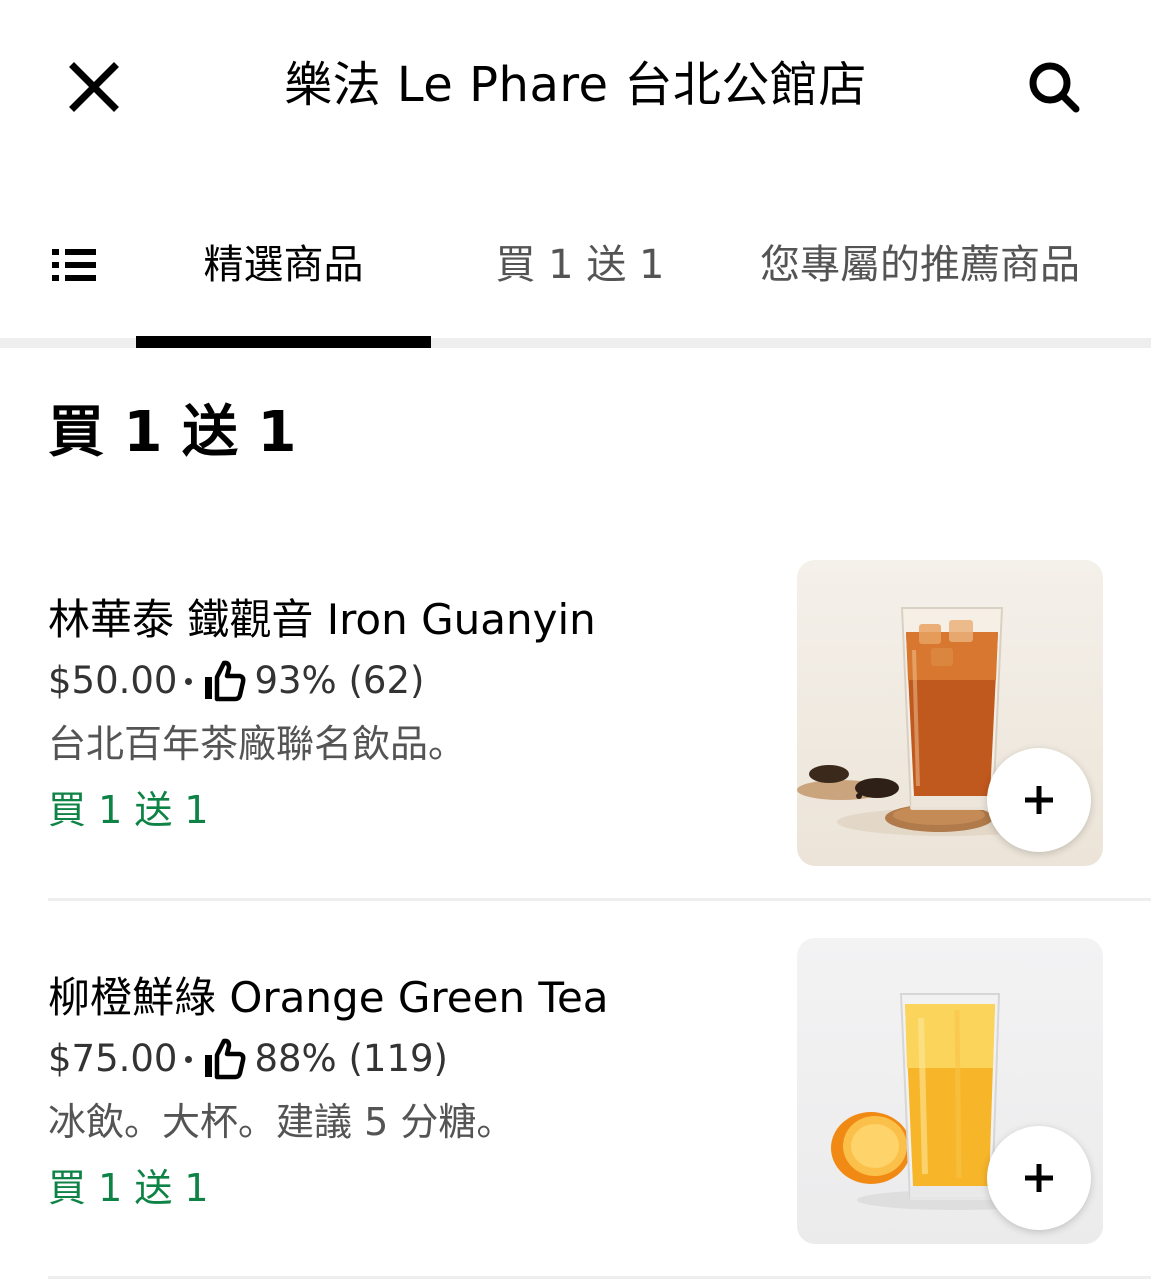  What do you see at coordinates (580, 265) in the screenshot?
I see `tab-buy-one-get-one: 買 1 送 1` at bounding box center [580, 265].